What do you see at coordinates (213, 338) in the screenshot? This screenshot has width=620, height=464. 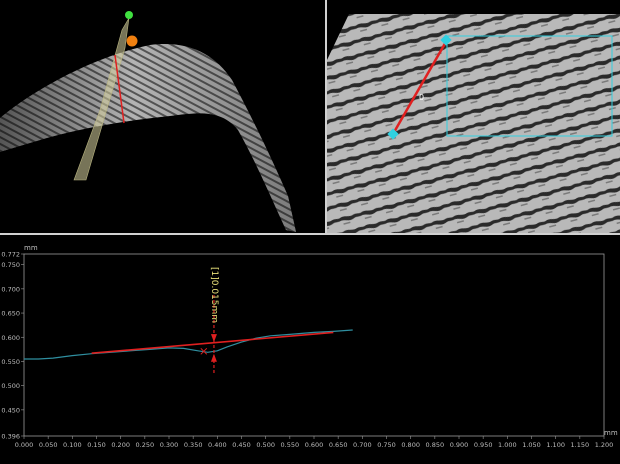 I see `arrow-down-icon` at bounding box center [213, 338].